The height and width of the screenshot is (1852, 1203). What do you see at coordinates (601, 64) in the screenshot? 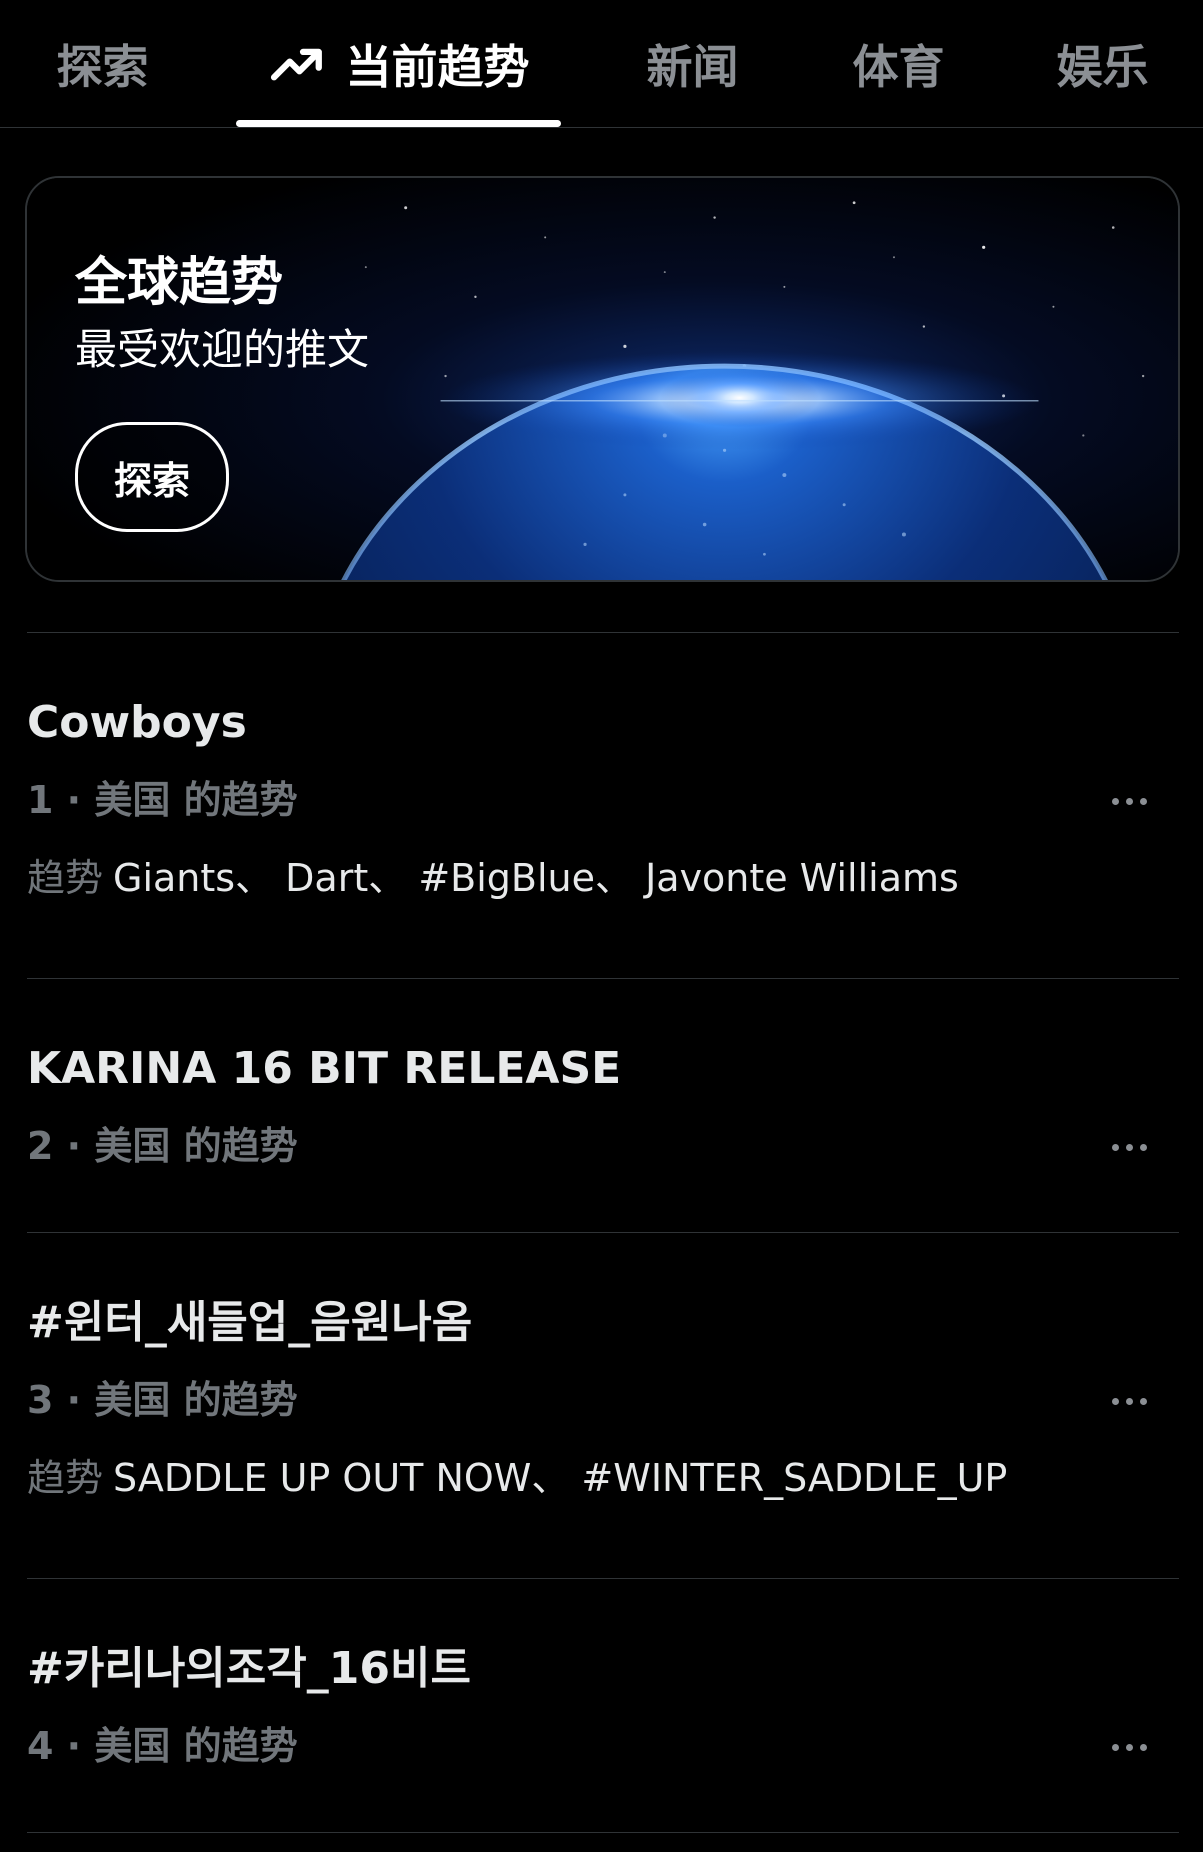
I see `tab-bar: 探索 当前趋势 新闻 体育 娱乐` at bounding box center [601, 64].